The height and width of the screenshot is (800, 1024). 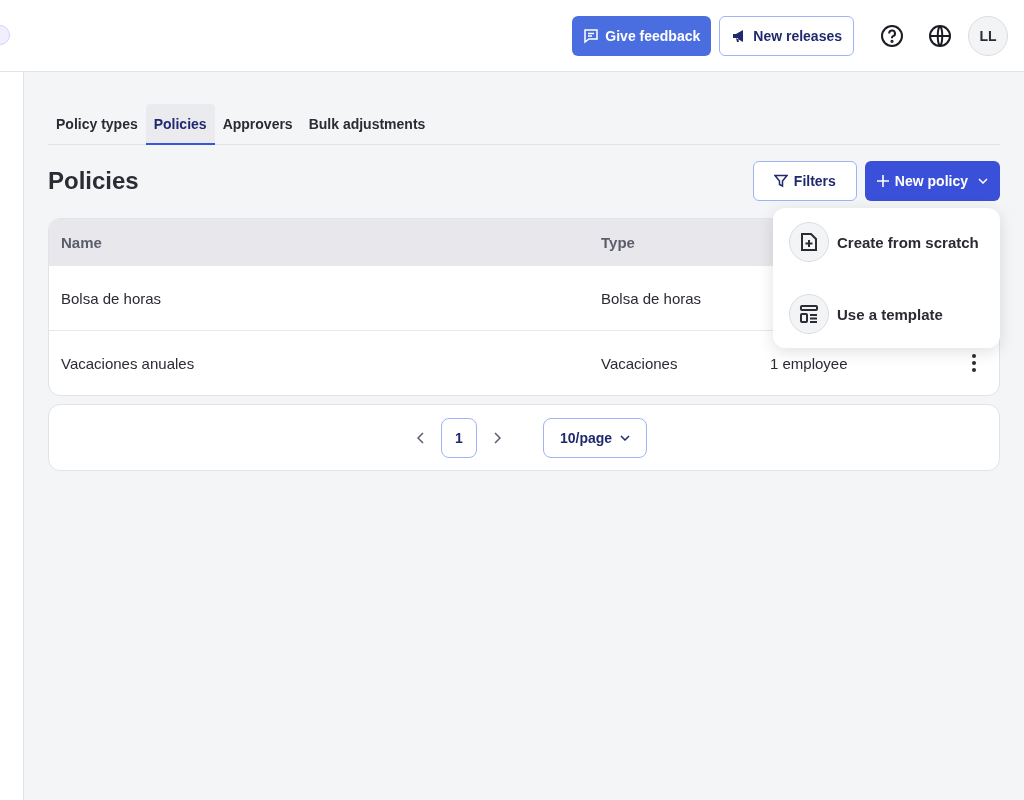 I want to click on filter-icon, so click(x=780, y=181).